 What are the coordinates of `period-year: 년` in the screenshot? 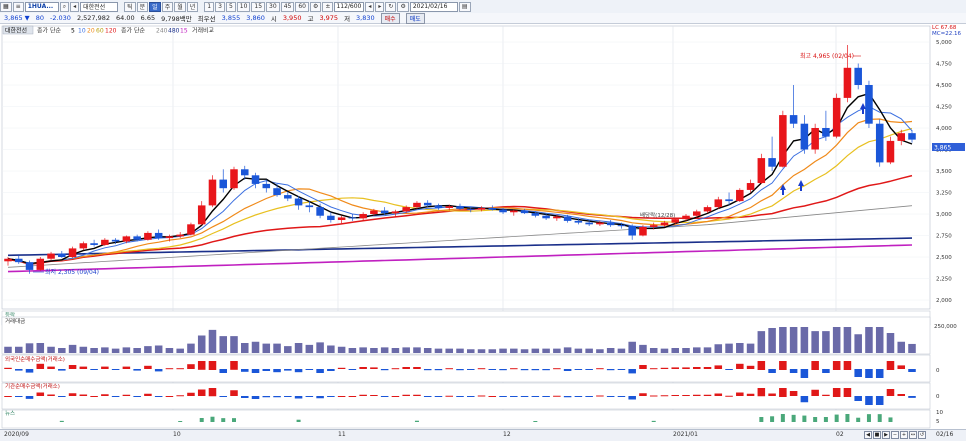 It's located at (192, 6).